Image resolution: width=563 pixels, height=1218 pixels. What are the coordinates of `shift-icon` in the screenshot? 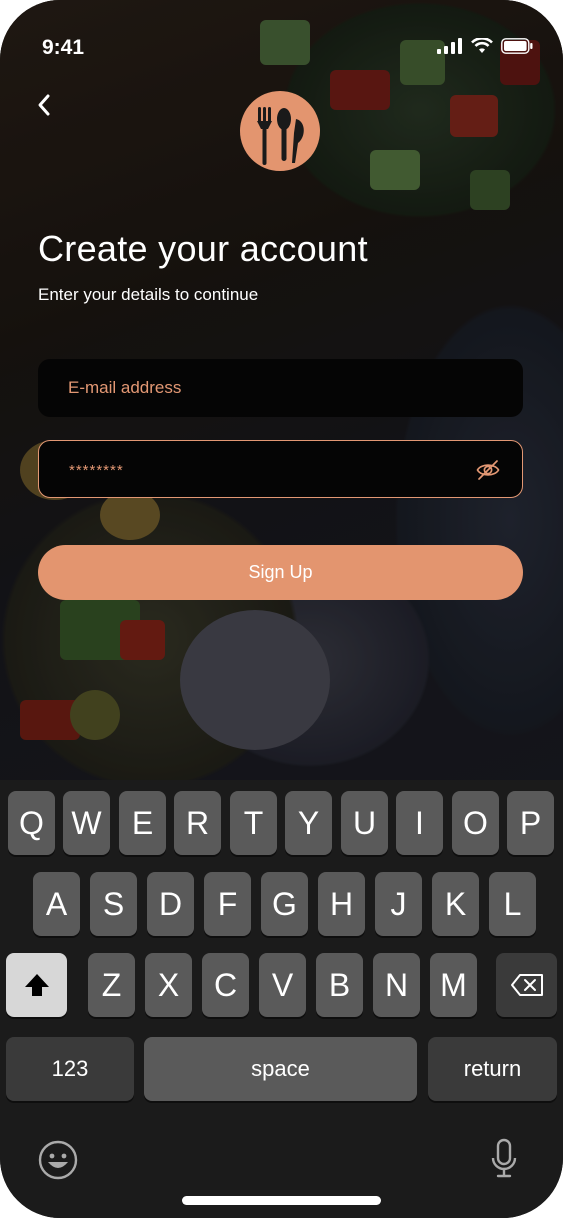 It's located at (36, 985).